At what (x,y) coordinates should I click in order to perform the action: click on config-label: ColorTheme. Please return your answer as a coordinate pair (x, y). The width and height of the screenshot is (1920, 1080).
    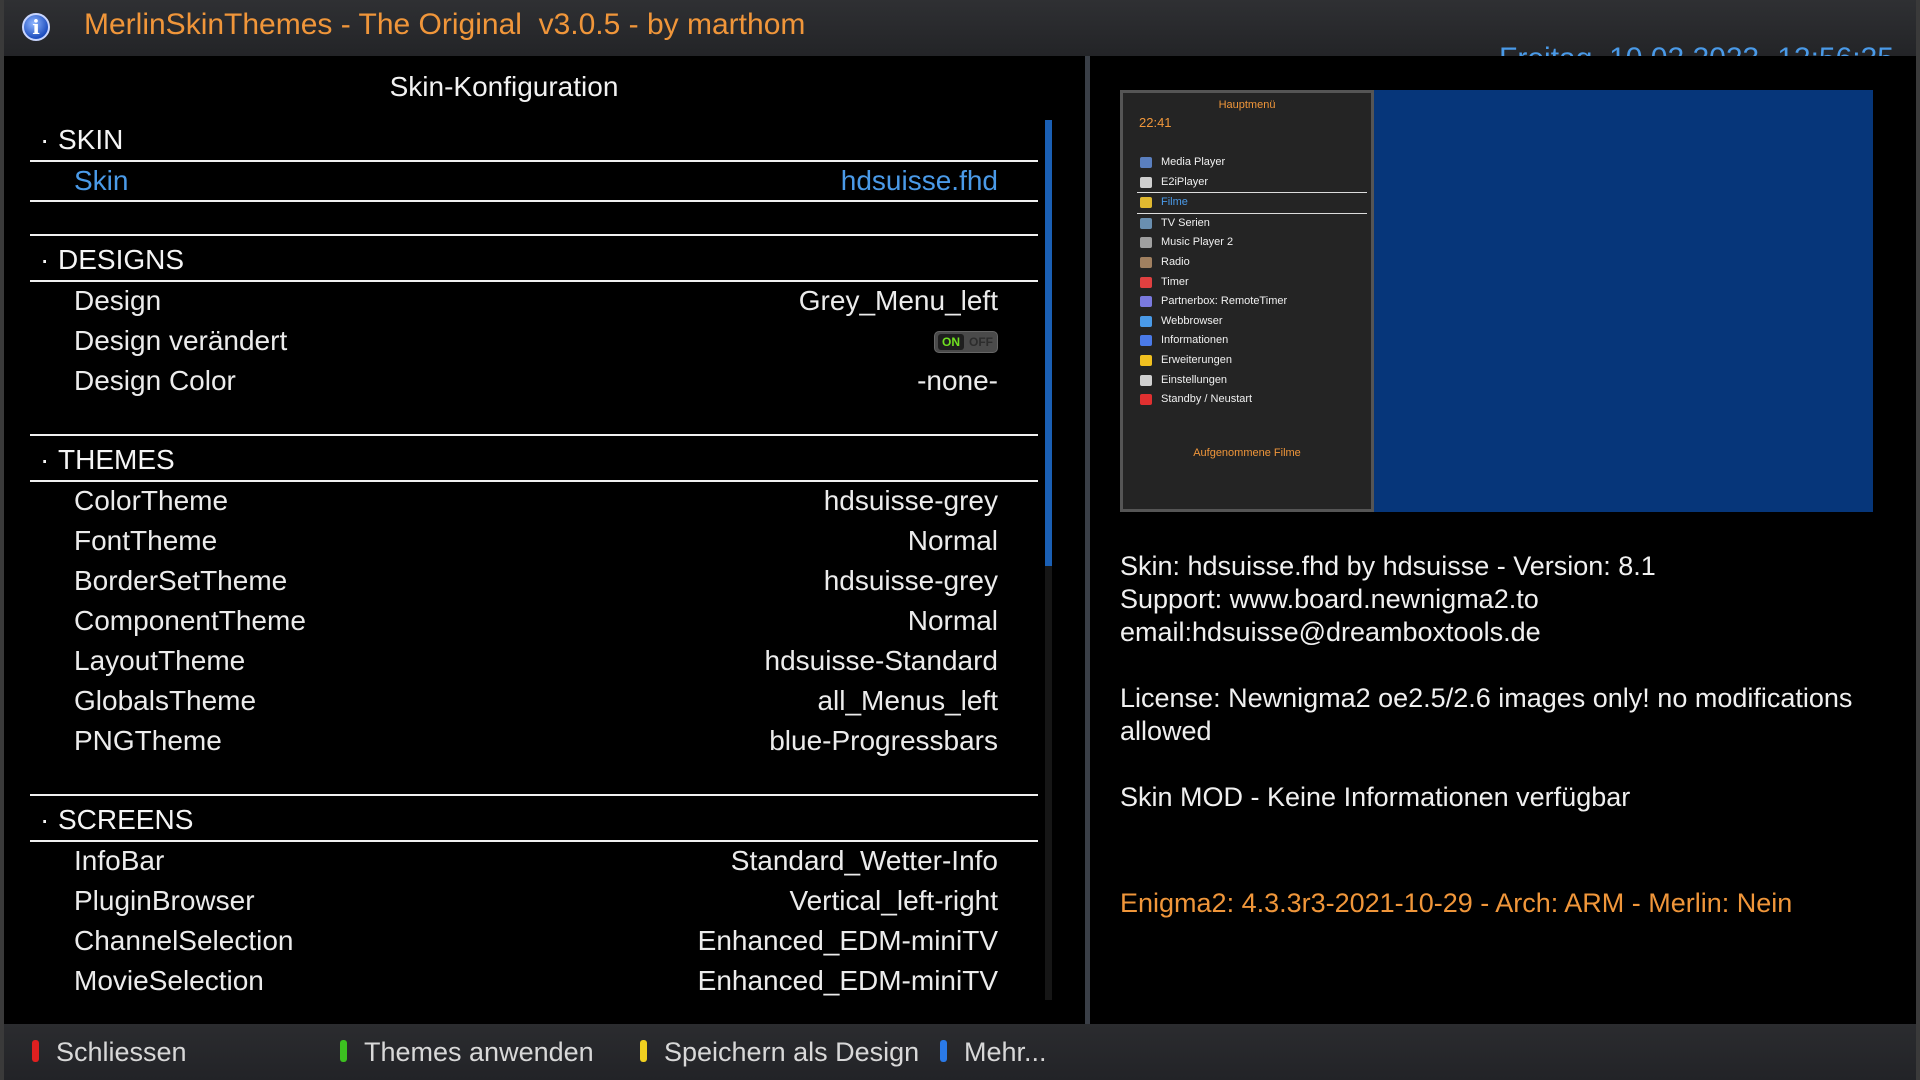
    Looking at the image, I should click on (151, 500).